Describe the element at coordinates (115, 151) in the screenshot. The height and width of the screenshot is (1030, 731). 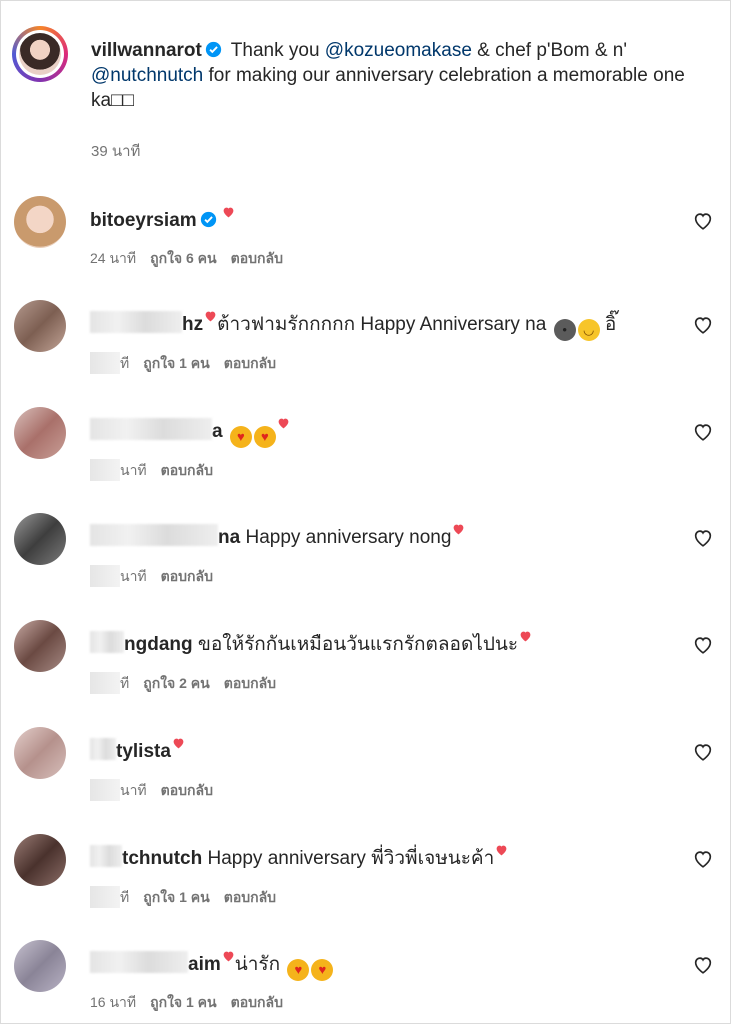
I see `post-time: 39 นาที` at that location.